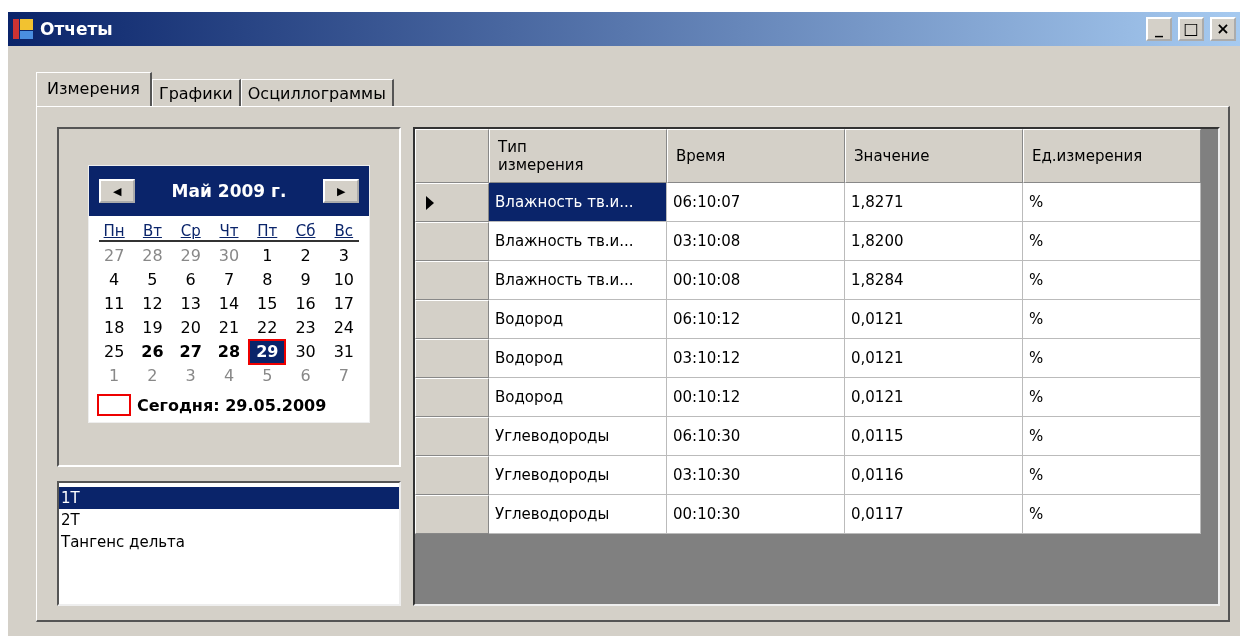  Describe the element at coordinates (190, 230) in the screenshot. I see `weekday-label: Ср` at that location.